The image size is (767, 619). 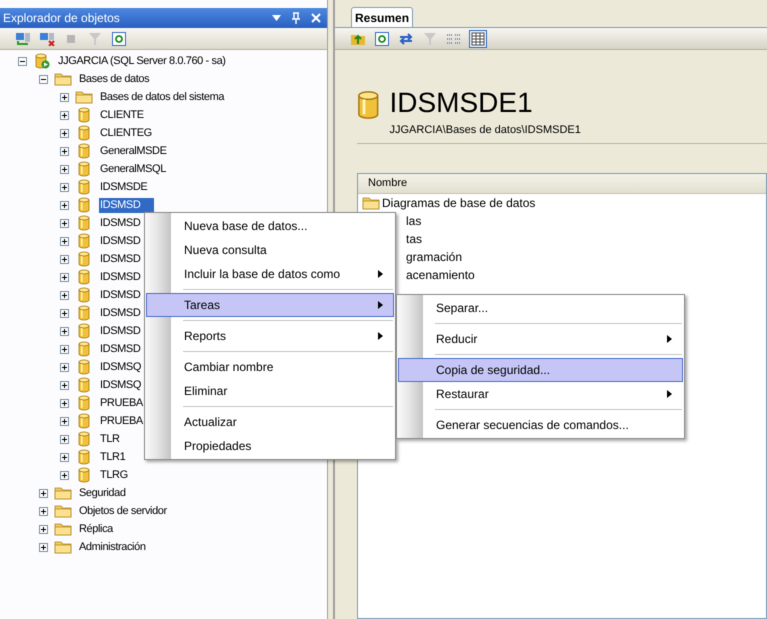 What do you see at coordinates (270, 391) in the screenshot?
I see `menu-item: Eliminar` at bounding box center [270, 391].